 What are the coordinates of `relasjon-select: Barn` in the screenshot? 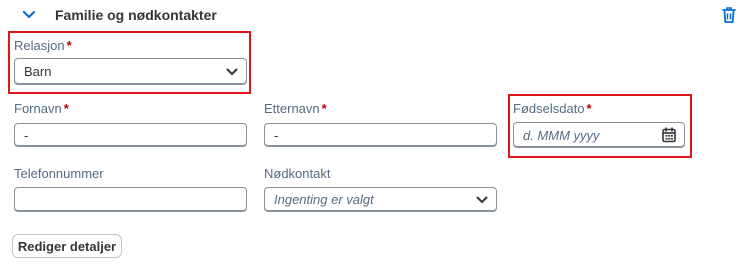 It's located at (130, 71).